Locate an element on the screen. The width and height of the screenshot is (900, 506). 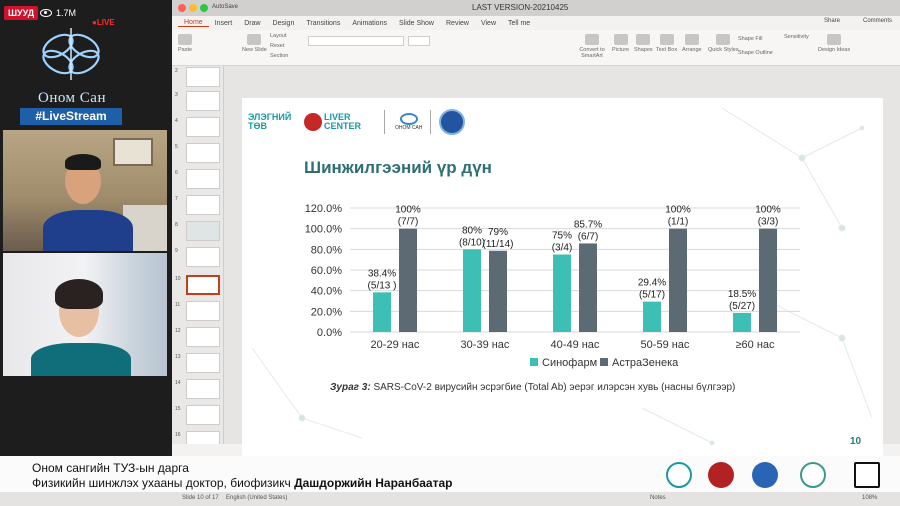
data-sublabel: (11/14) is located at coordinates (498, 244).